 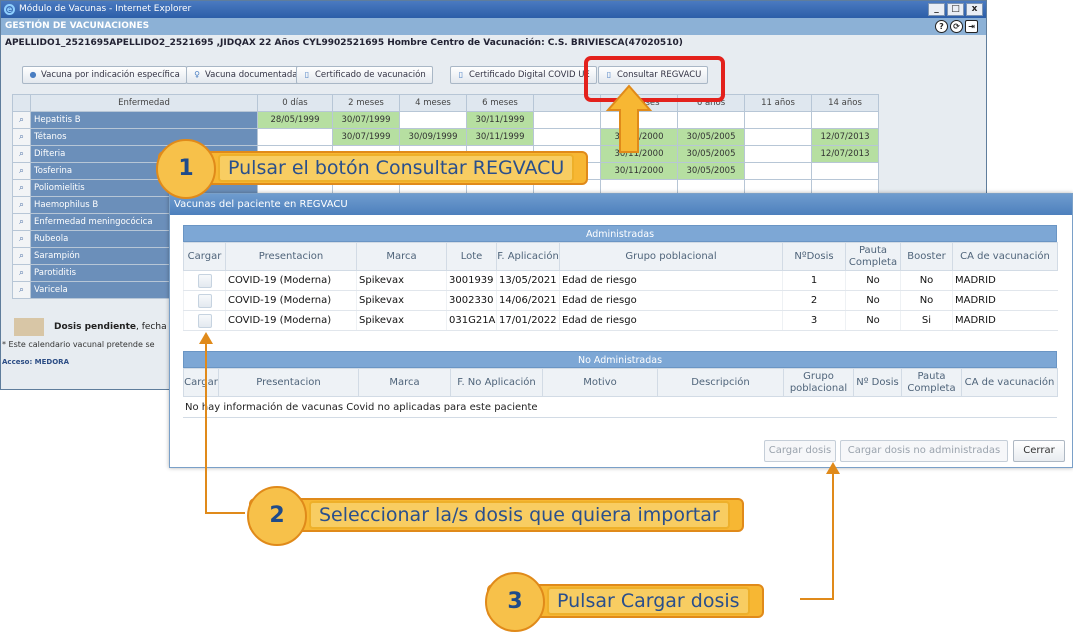 I want to click on grid-header-age: 6 meses, so click(x=500, y=103).